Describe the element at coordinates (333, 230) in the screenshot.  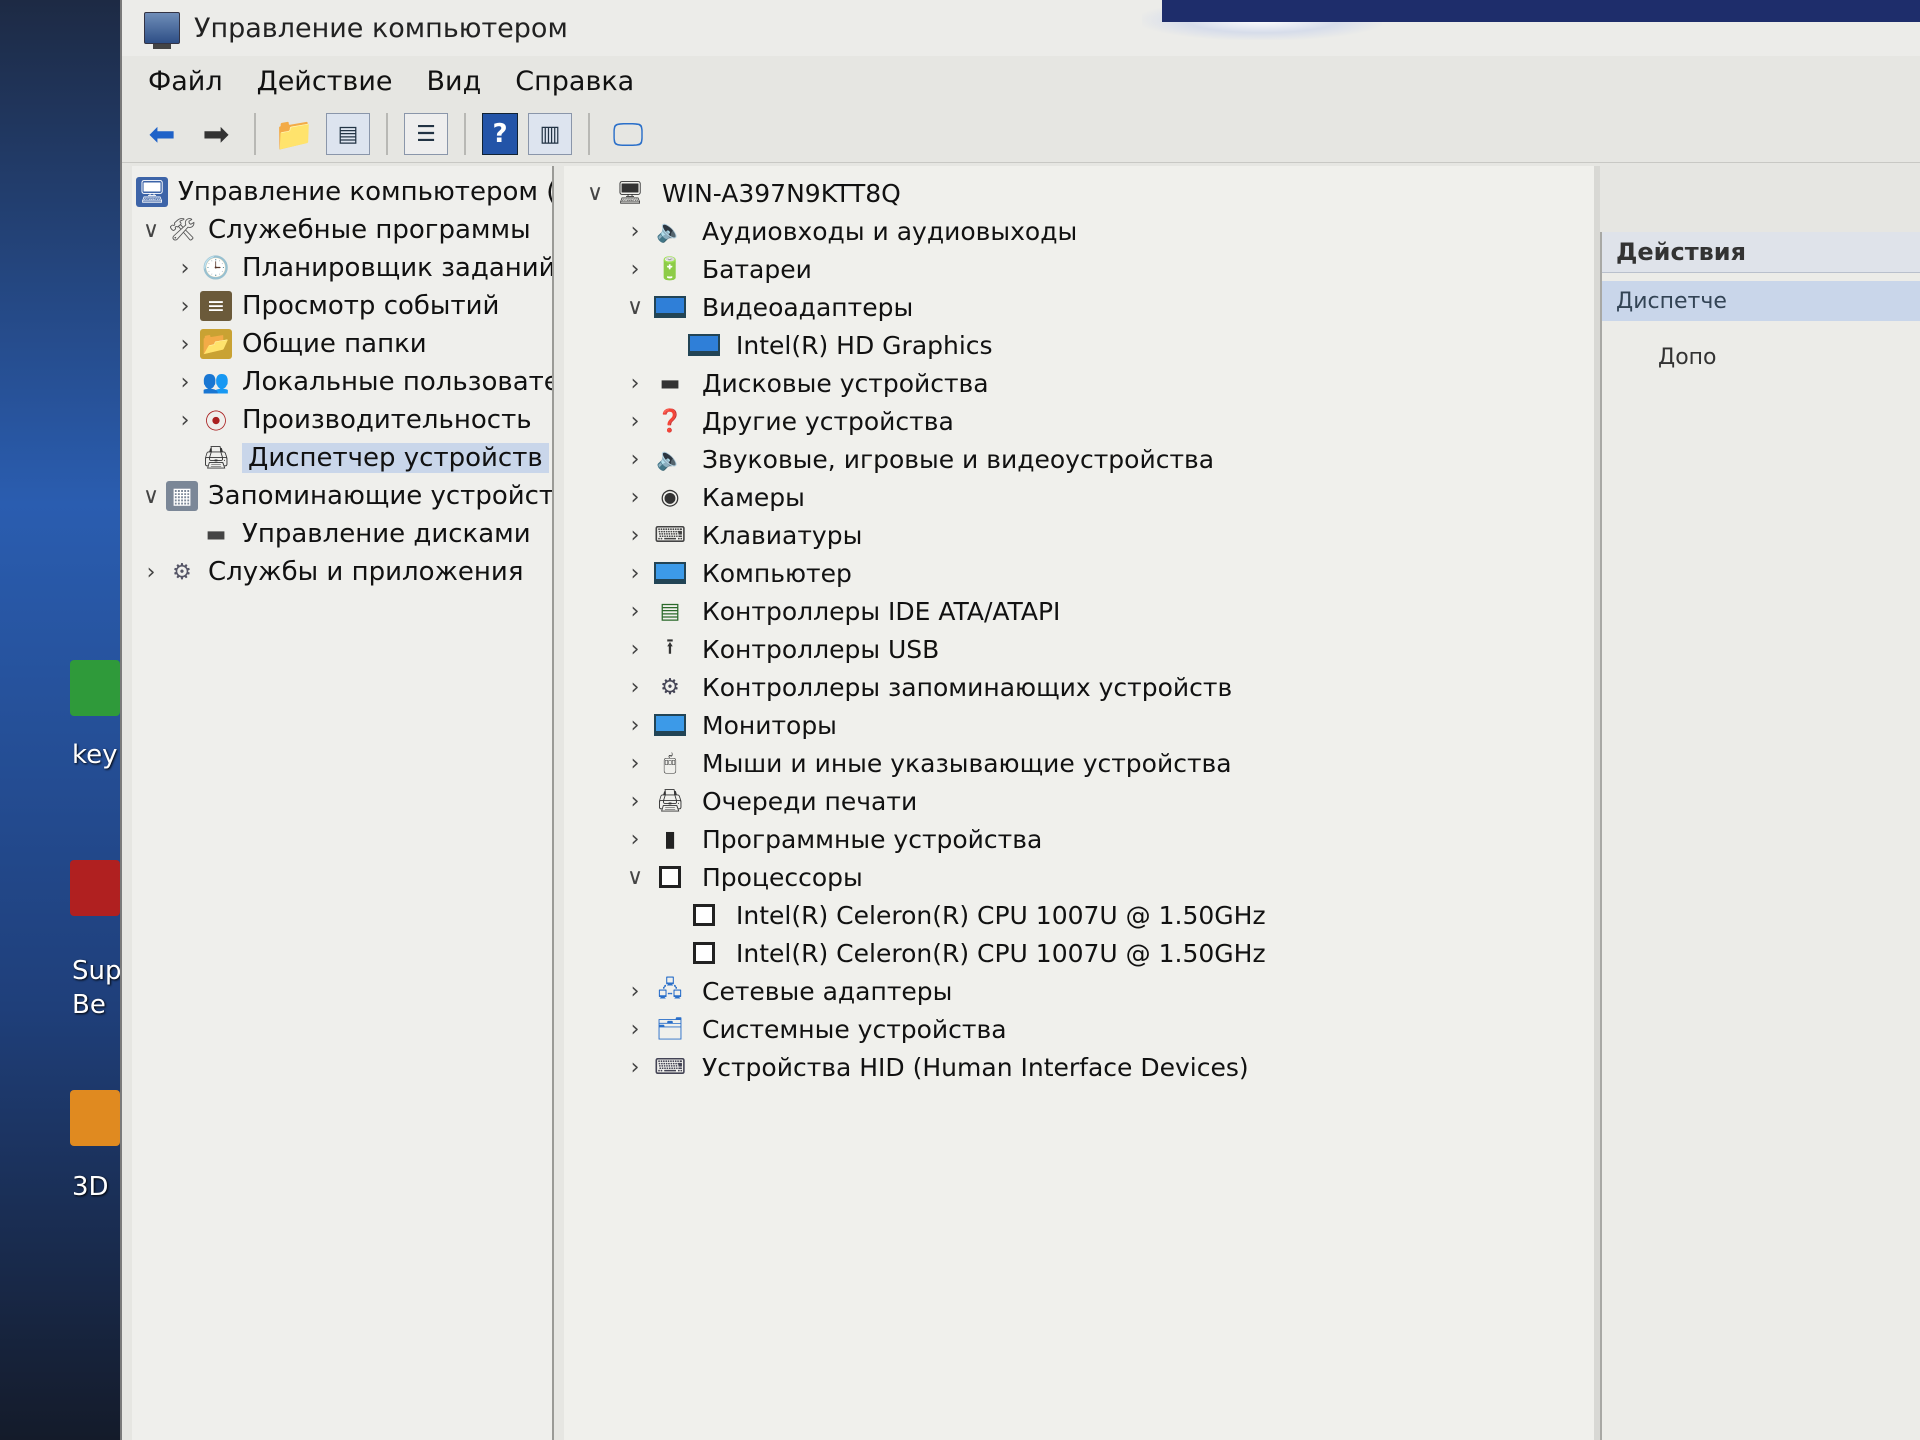
I see `tree-item-system-tools: ∨ 🛠 Служебные программы` at that location.